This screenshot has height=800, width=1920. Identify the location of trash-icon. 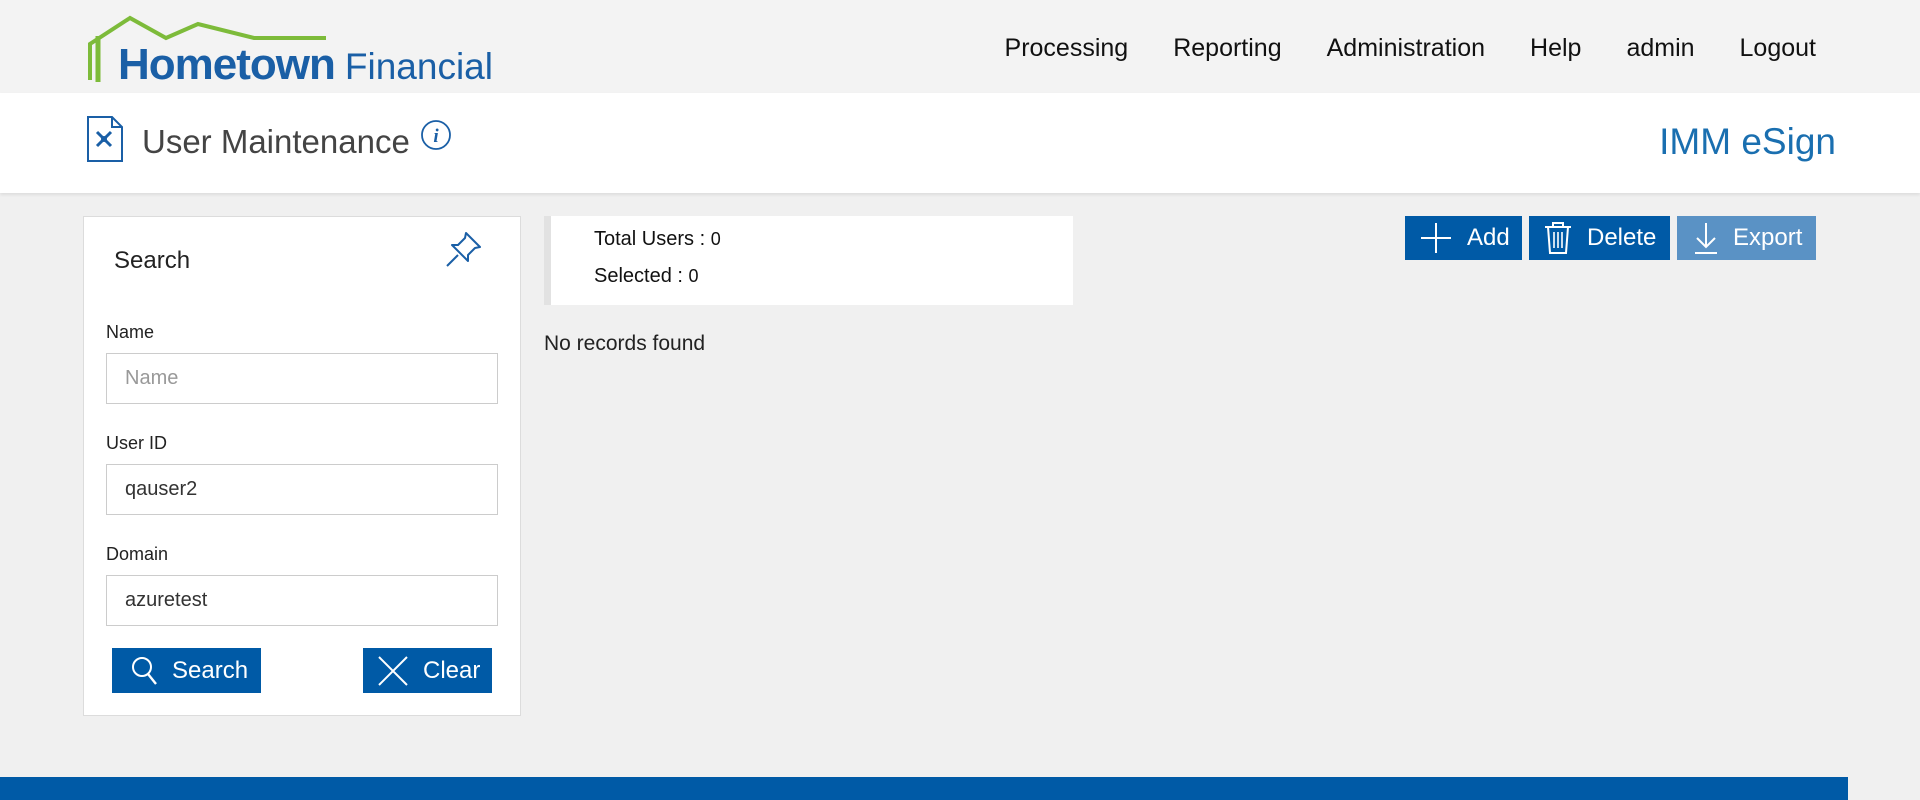
(1558, 238).